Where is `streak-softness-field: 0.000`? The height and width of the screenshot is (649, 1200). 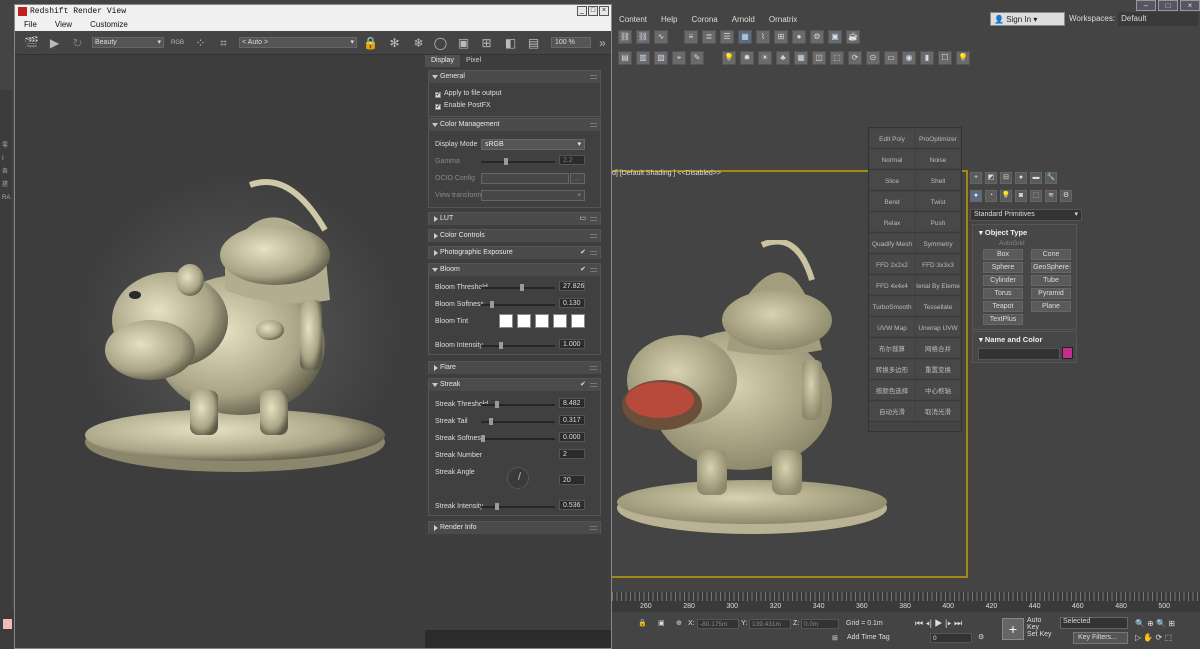
streak-softness-field: 0.000 is located at coordinates (572, 437).